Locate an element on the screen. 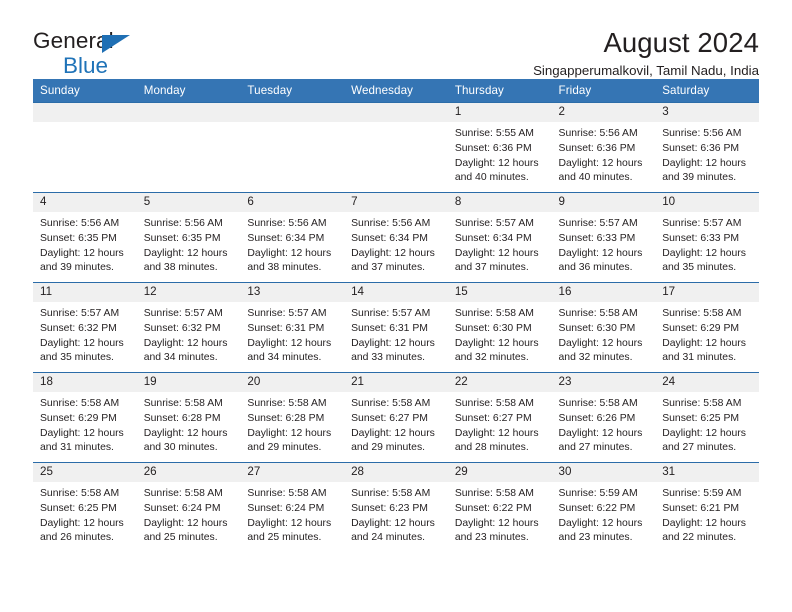 This screenshot has height=612, width=792. sunset-text: Sunset: 6:28 PM is located at coordinates (286, 418).